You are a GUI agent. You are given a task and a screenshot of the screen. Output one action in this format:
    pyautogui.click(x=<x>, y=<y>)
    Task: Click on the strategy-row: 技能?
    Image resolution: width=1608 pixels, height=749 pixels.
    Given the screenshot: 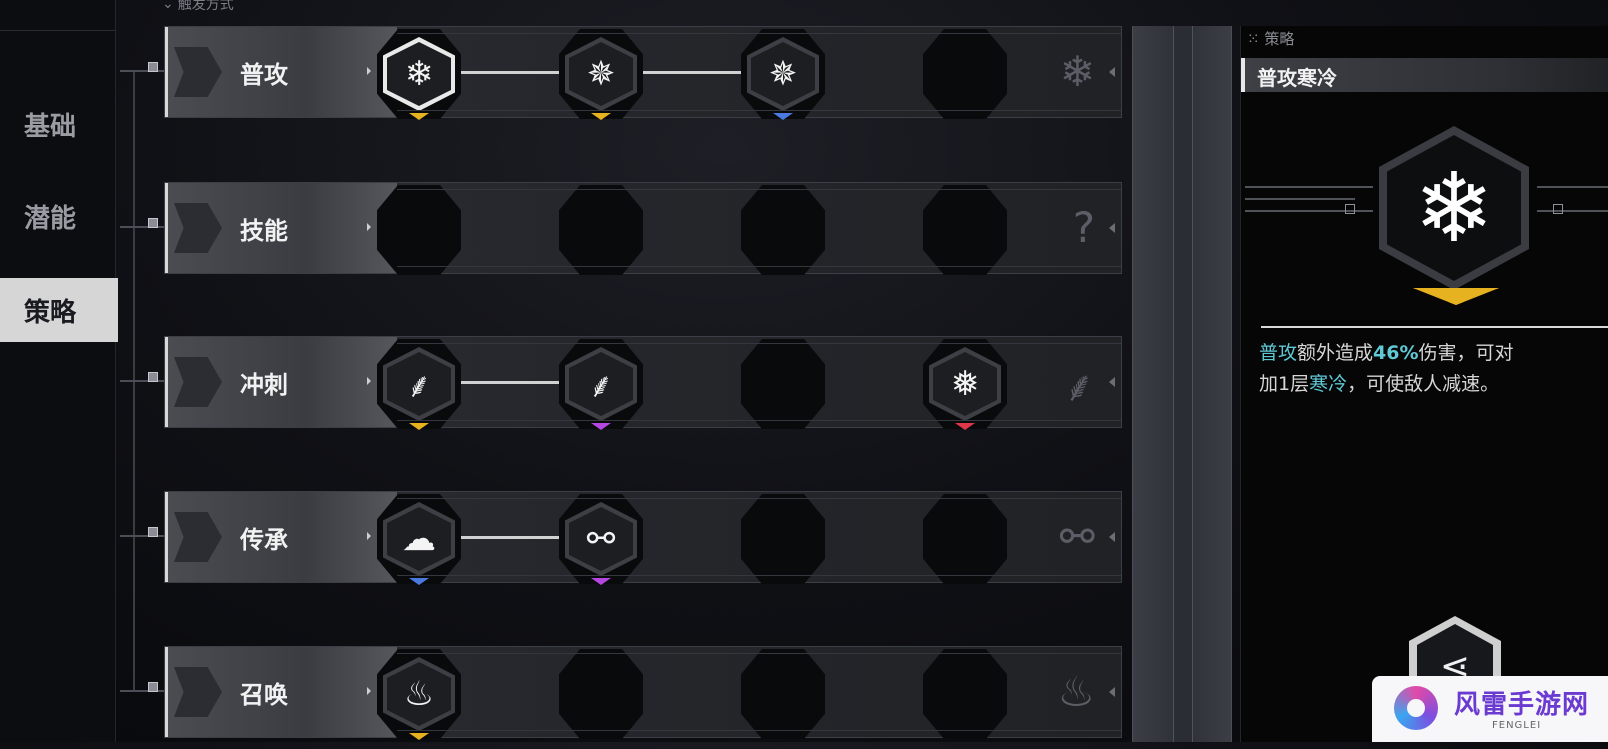 What is the action you would take?
    pyautogui.click(x=643, y=228)
    